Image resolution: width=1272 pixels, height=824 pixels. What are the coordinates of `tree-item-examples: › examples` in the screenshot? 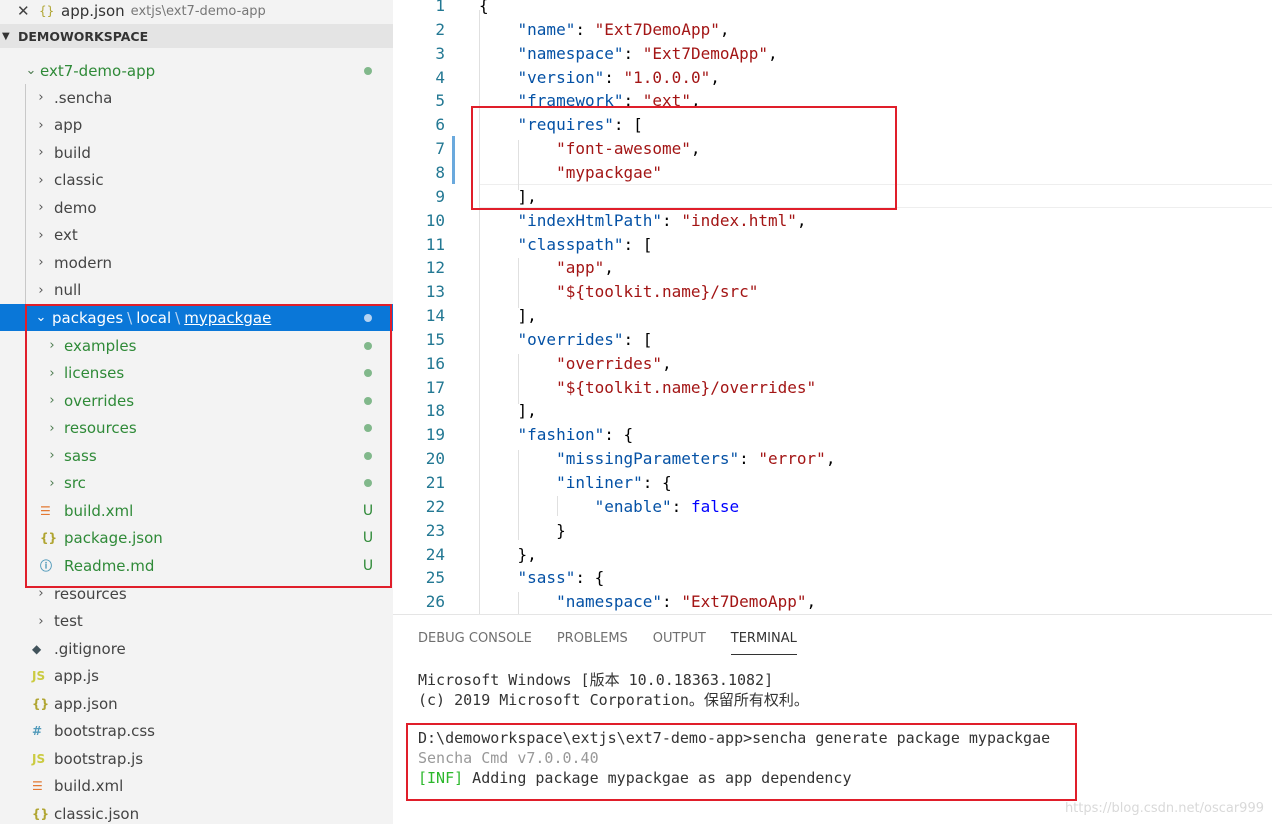 It's located at (196, 345).